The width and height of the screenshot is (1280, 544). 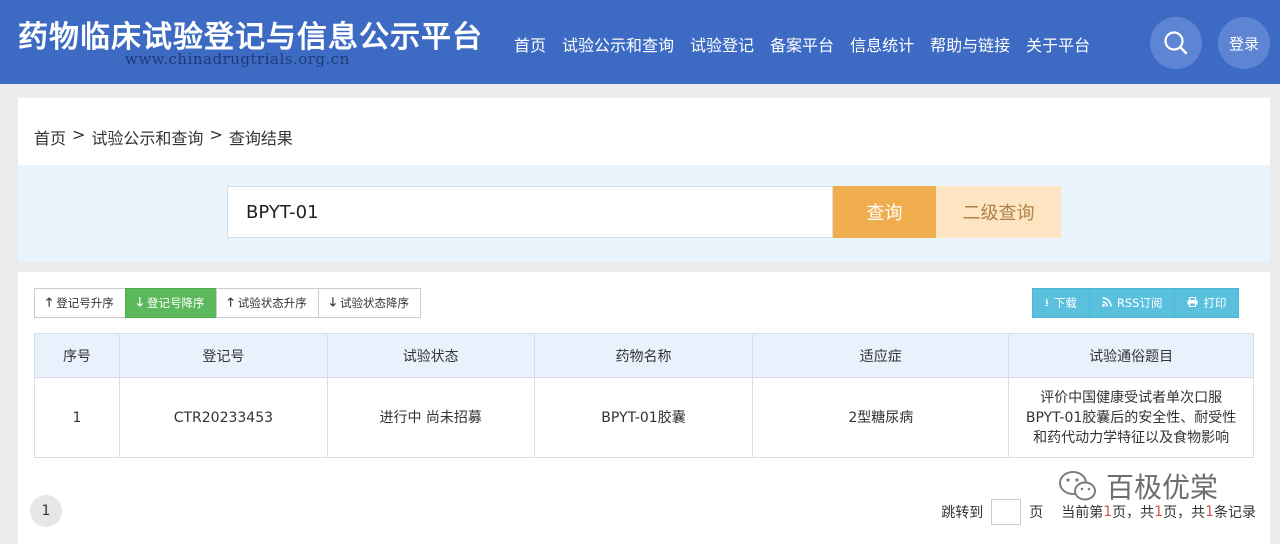 I want to click on watermark-text: 百极优棠, so click(x=1162, y=487).